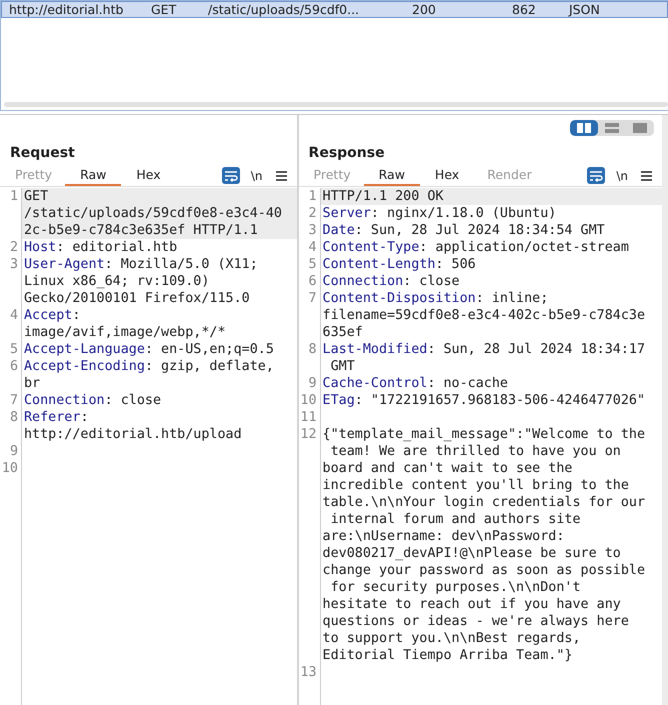 The height and width of the screenshot is (705, 668). Describe the element at coordinates (53, 315) in the screenshot. I see `code-line: Accept:` at that location.